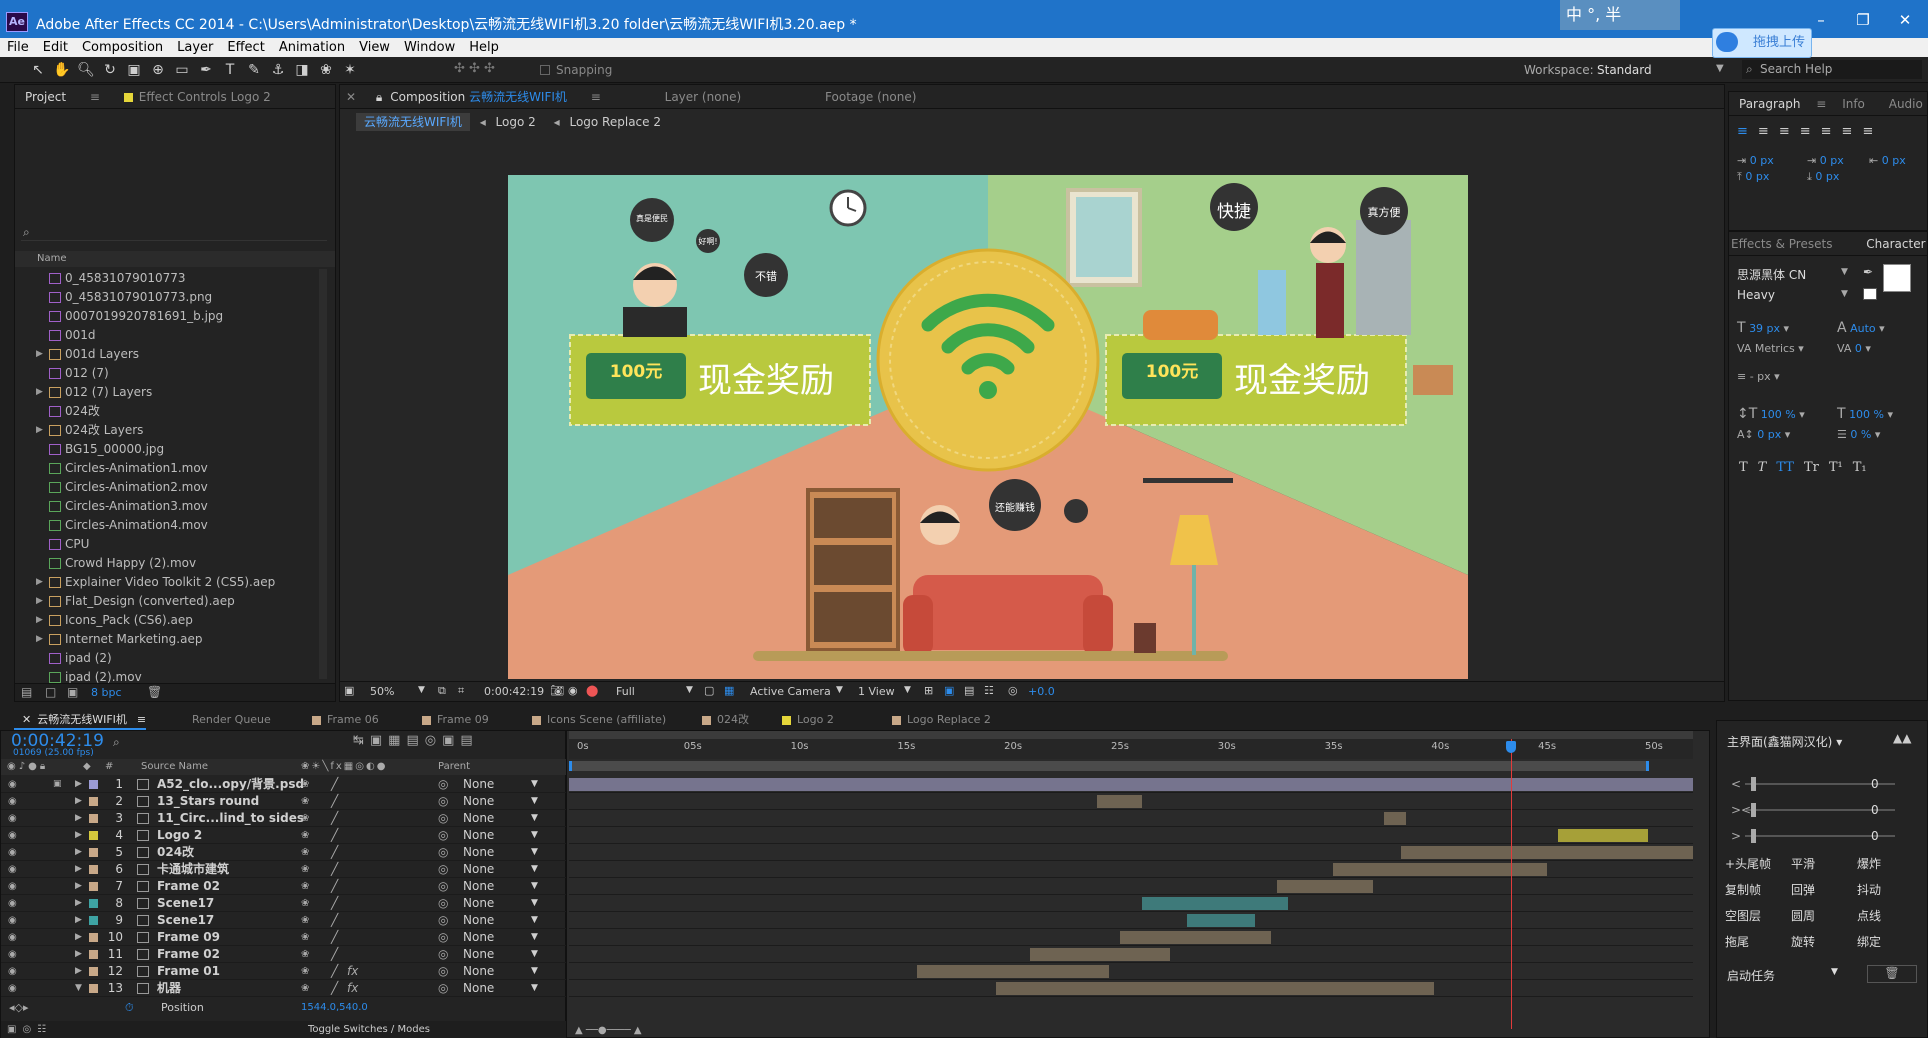 Image resolution: width=1928 pixels, height=1038 pixels. I want to click on fast-preview-icon: ▣, so click(949, 690).